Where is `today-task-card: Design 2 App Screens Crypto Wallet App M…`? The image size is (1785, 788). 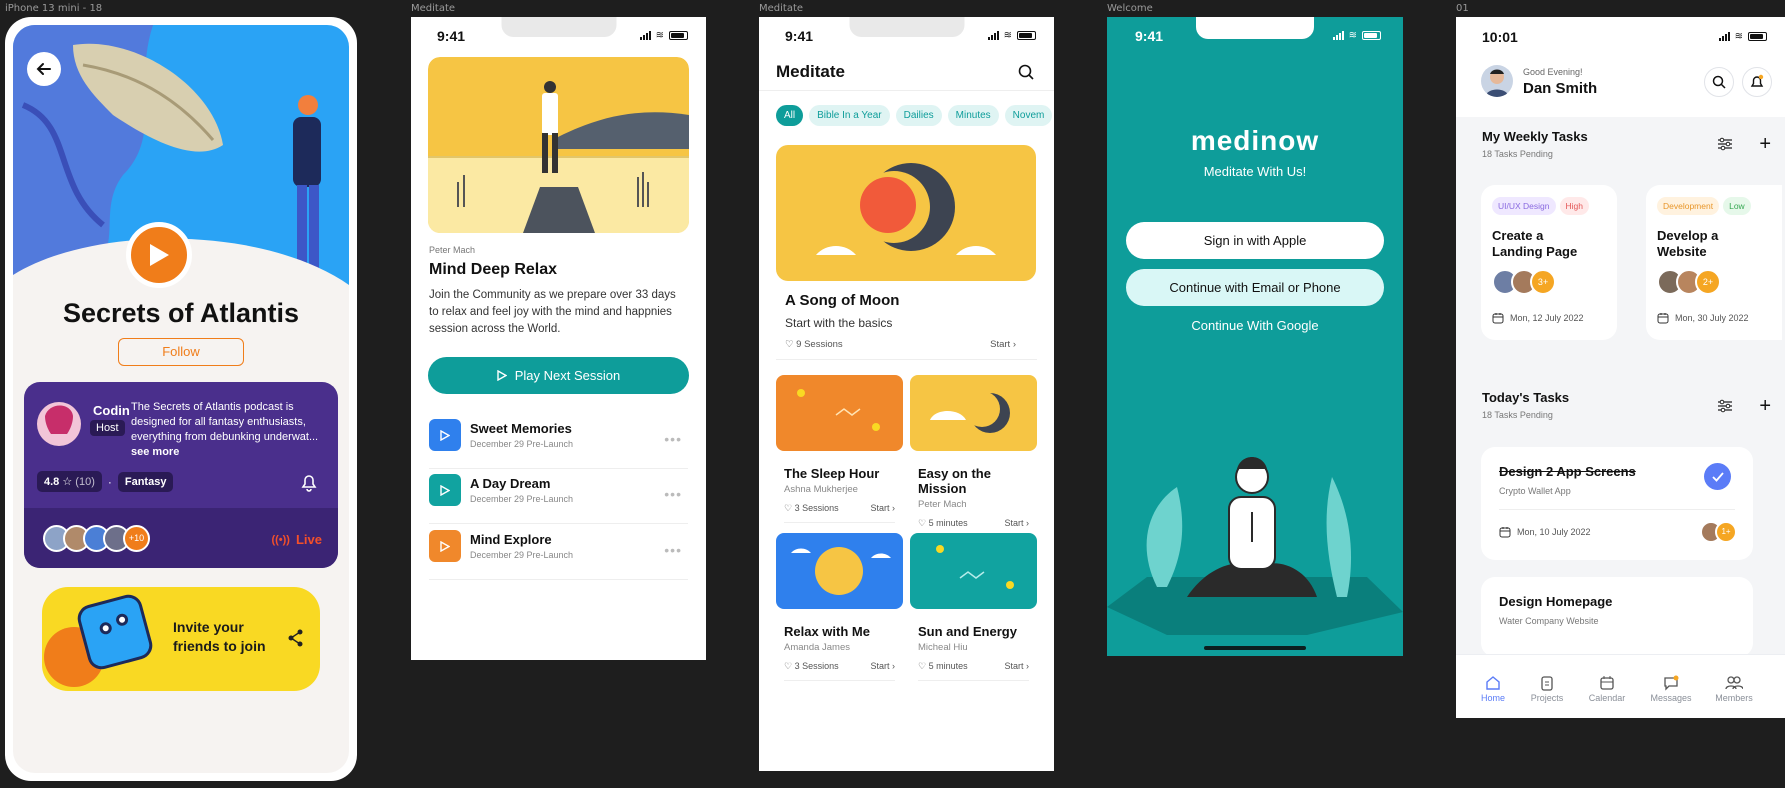
today-task-card: Design 2 App Screens Crypto Wallet App M… is located at coordinates (1617, 503).